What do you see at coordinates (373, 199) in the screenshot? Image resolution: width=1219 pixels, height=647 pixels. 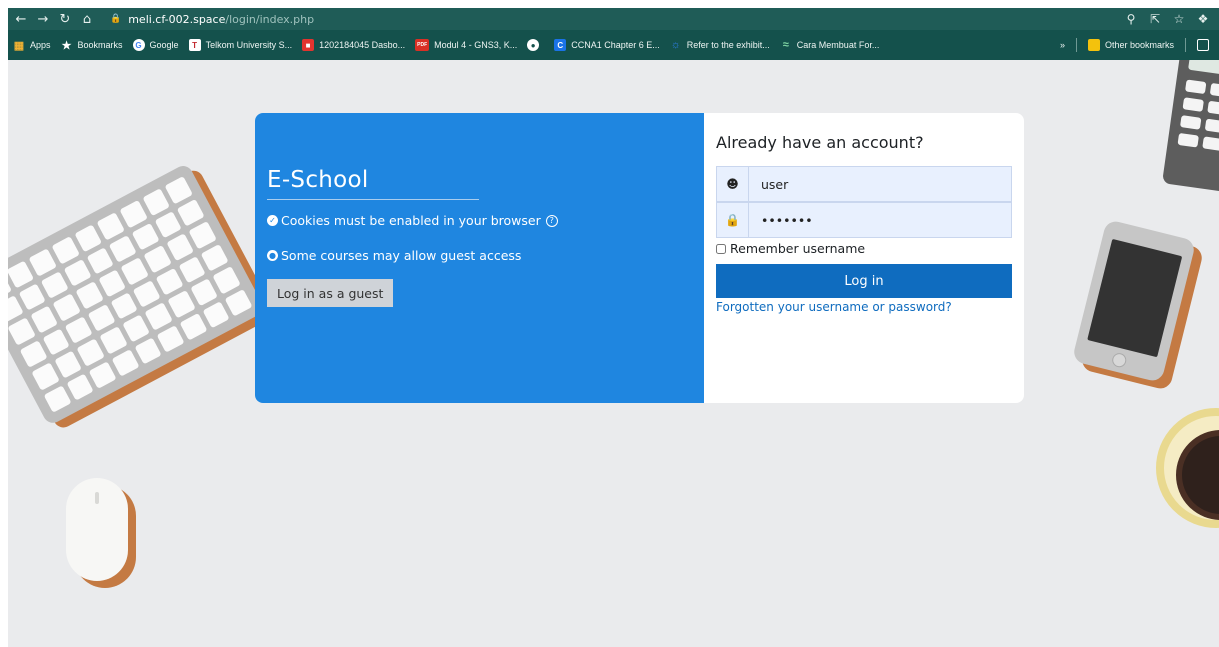 I see `site-name-divider` at bounding box center [373, 199].